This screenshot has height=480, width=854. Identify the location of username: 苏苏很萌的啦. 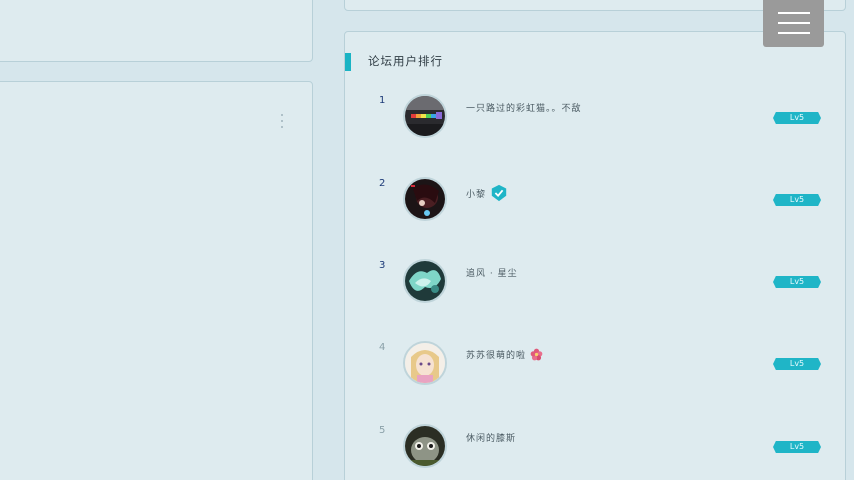
(504, 354).